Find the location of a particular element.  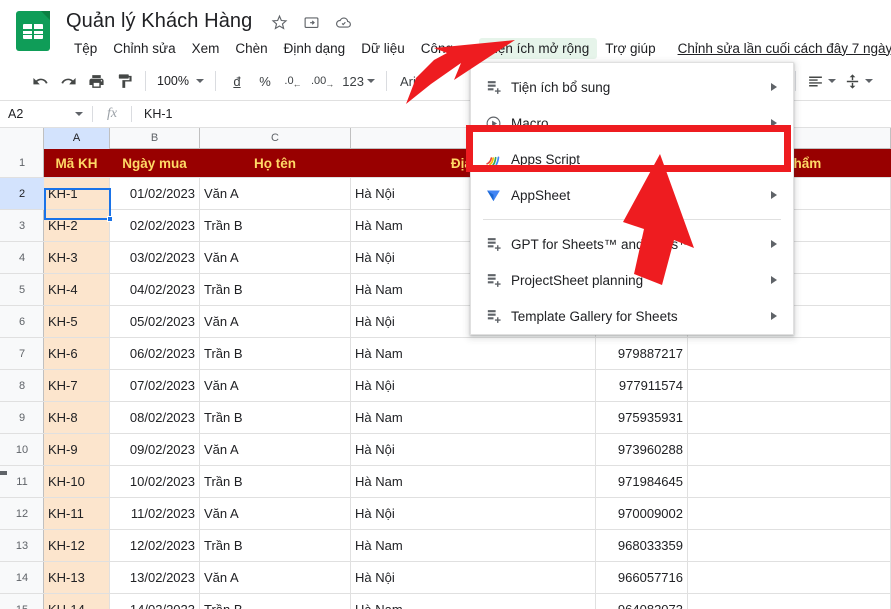

cell-so-dien-thoai: 979887217 is located at coordinates (642, 353).